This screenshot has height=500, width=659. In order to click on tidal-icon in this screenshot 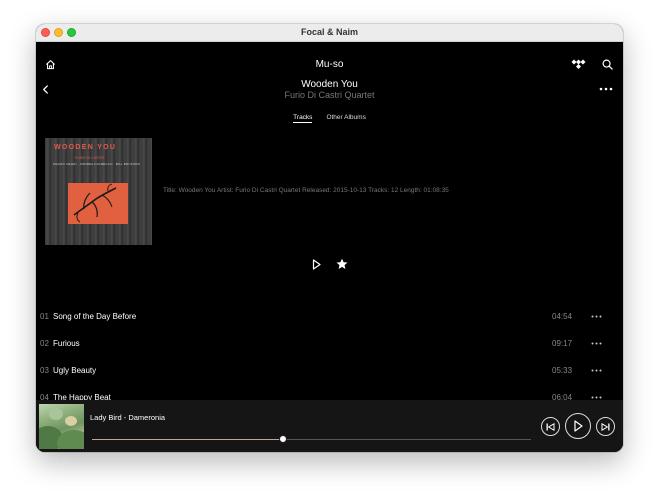, I will do `click(578, 64)`.